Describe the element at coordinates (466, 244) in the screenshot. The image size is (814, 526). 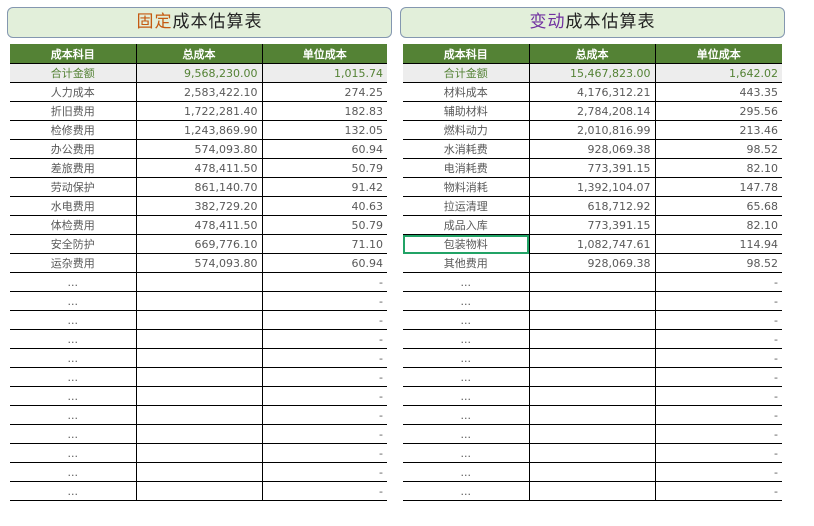
I see `cell: 包装物料` at that location.